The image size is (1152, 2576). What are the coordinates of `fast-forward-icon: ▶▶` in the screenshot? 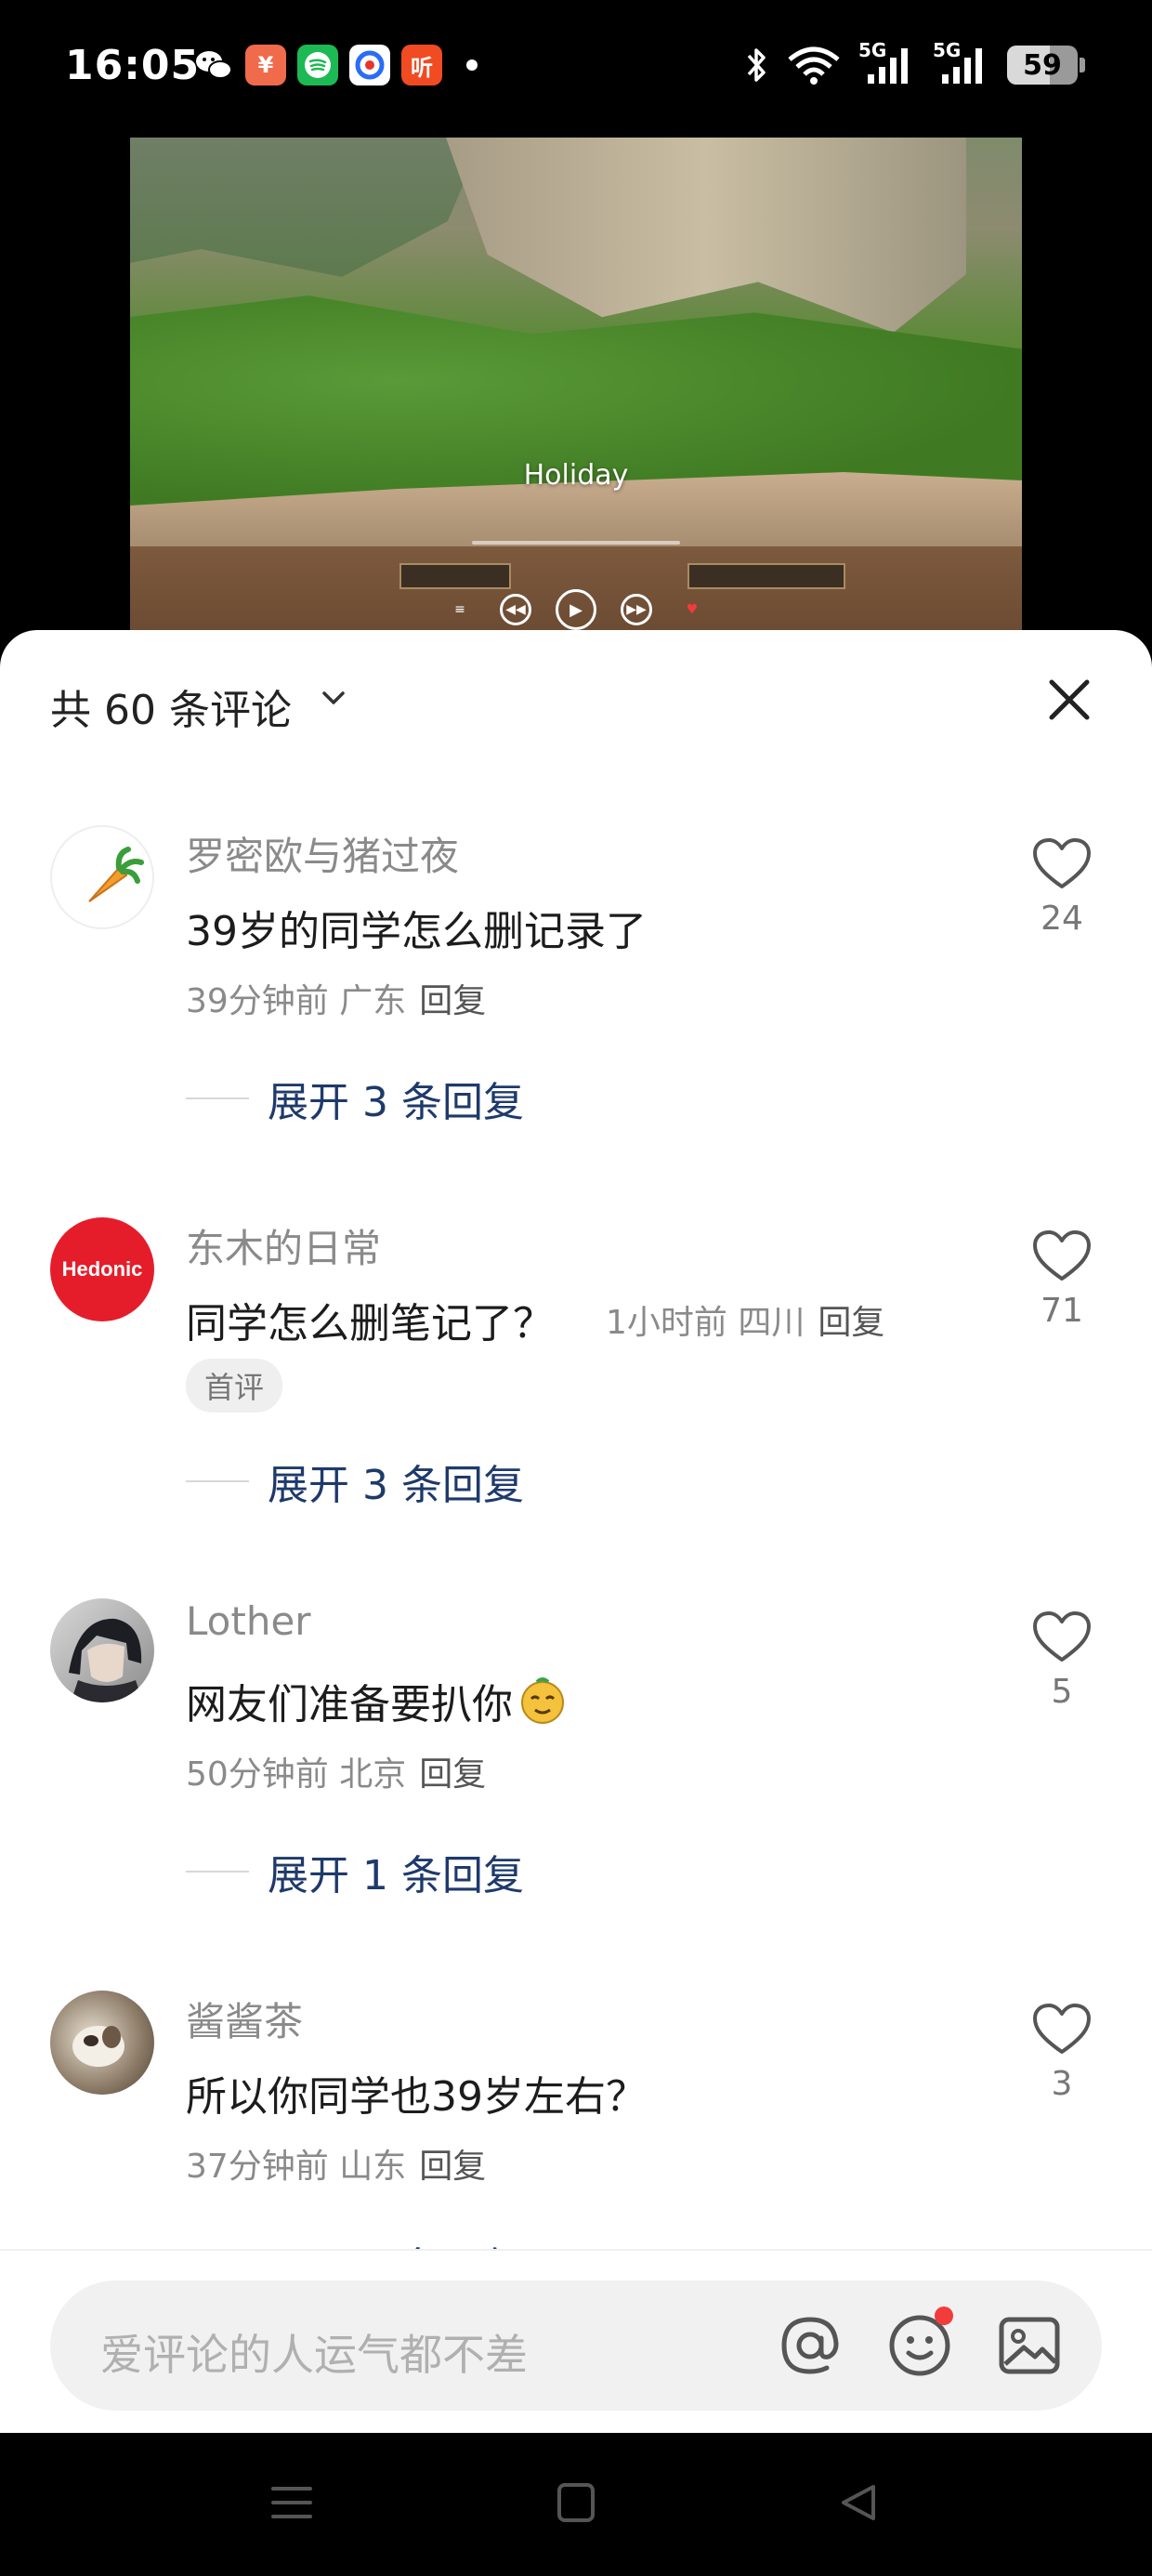 It's located at (636, 609).